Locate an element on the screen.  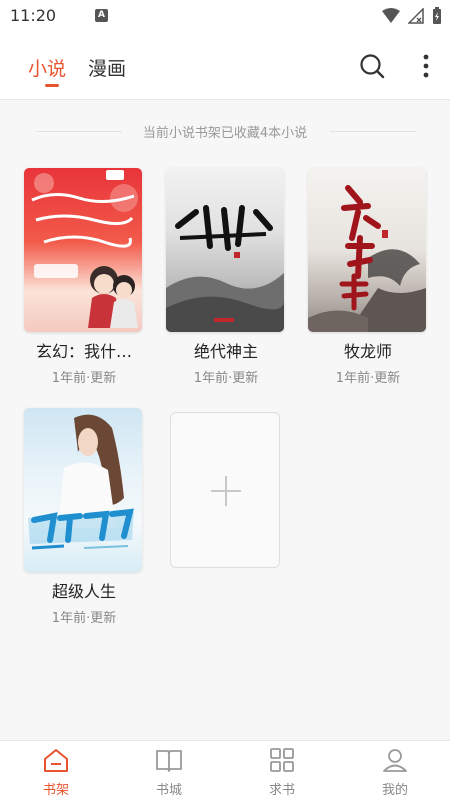
book-card: 超级人生 1年前·更新 is located at coordinates (84, 517).